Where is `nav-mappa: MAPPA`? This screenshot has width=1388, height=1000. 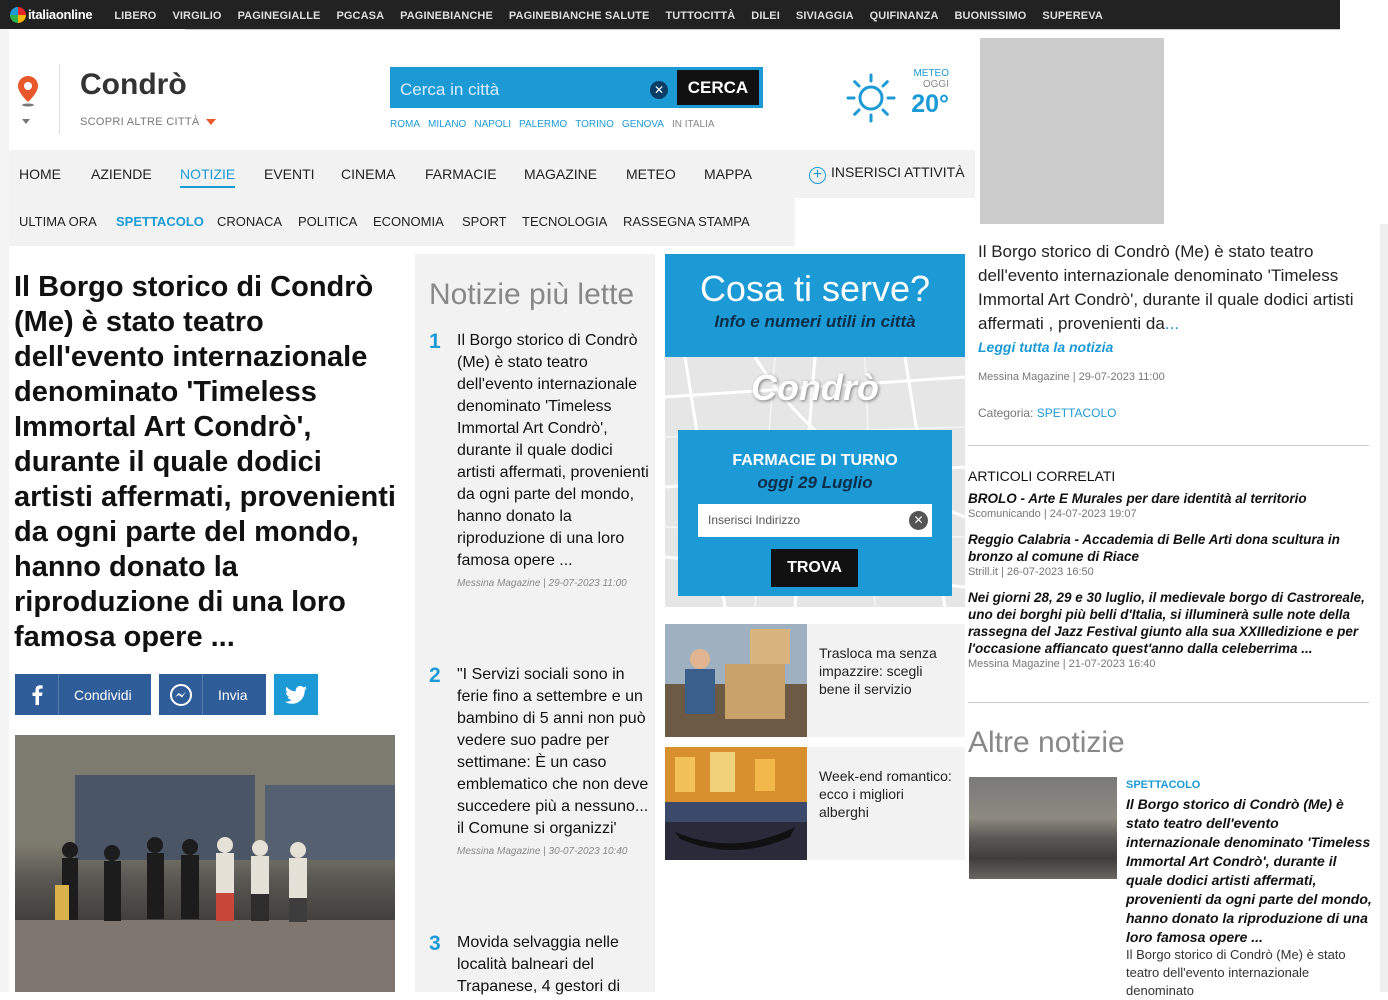 nav-mappa: MAPPA is located at coordinates (728, 174).